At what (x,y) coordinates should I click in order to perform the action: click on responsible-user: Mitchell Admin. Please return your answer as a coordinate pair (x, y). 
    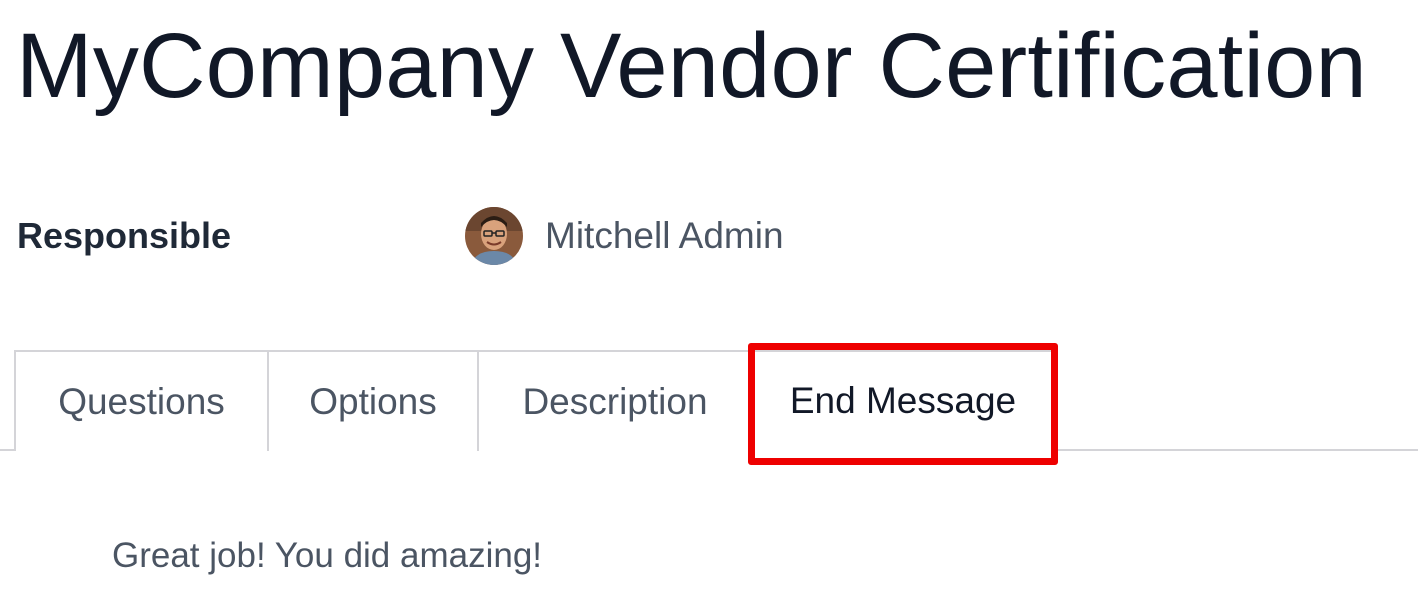
    Looking at the image, I should click on (624, 236).